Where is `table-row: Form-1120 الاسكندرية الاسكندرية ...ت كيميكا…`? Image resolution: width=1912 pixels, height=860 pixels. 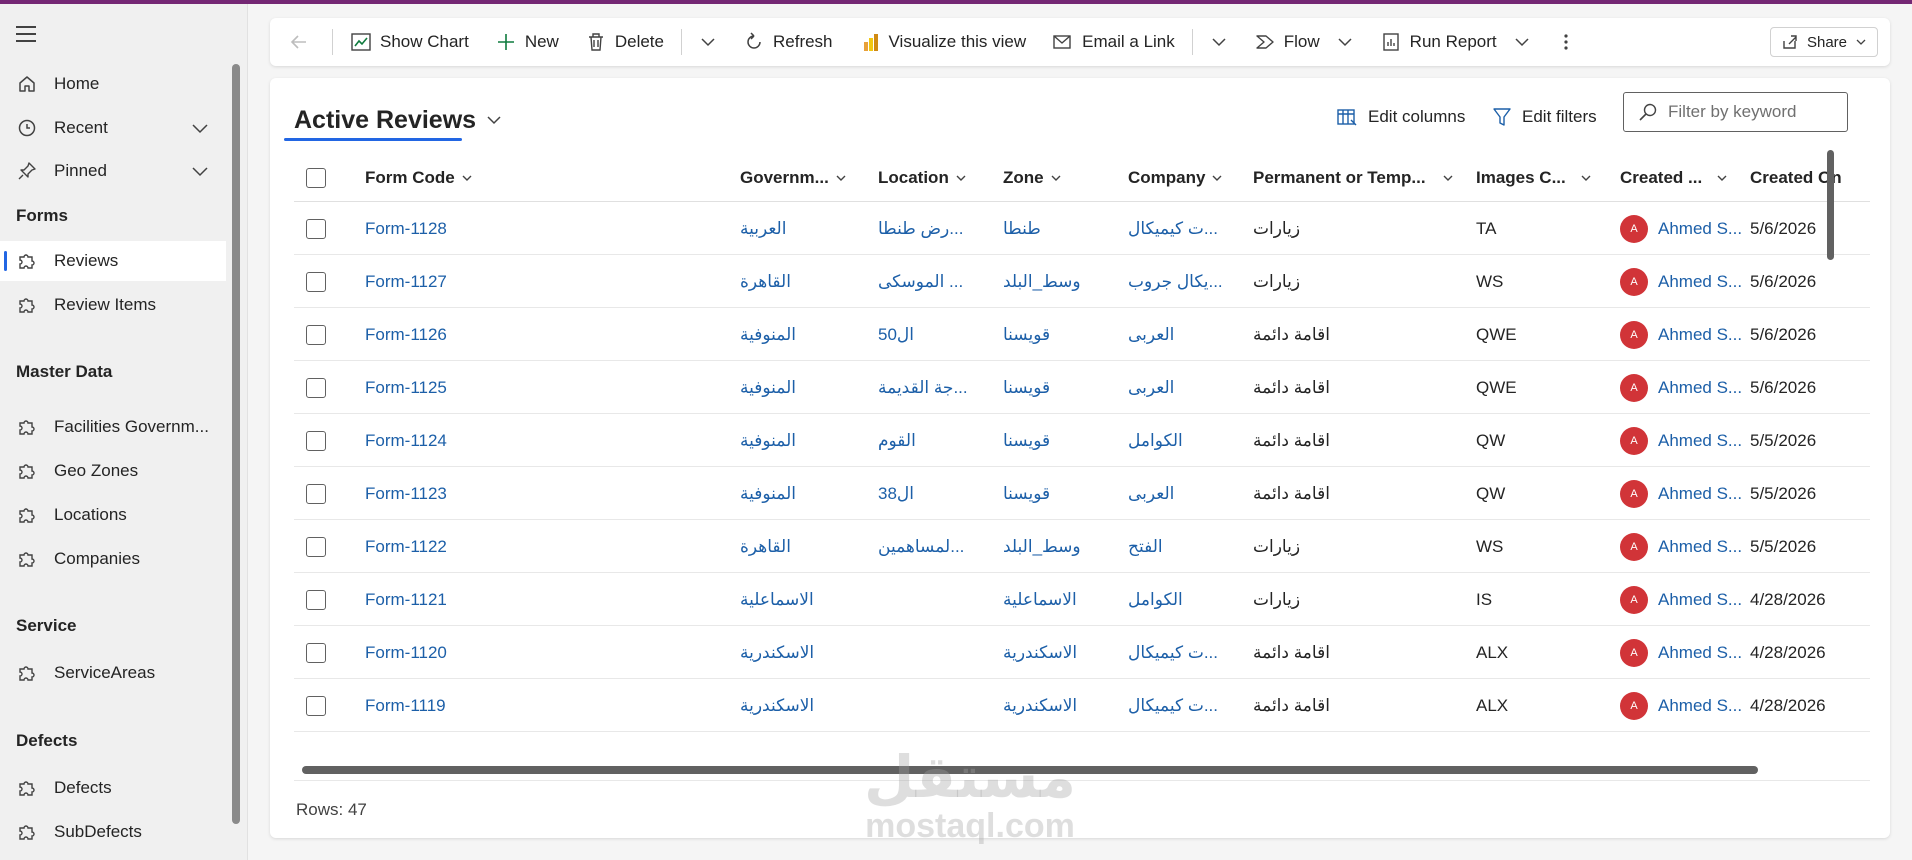 table-row: Form-1120 الاسكندرية الاسكندرية ...ت كيميكا… is located at coordinates (1082, 652).